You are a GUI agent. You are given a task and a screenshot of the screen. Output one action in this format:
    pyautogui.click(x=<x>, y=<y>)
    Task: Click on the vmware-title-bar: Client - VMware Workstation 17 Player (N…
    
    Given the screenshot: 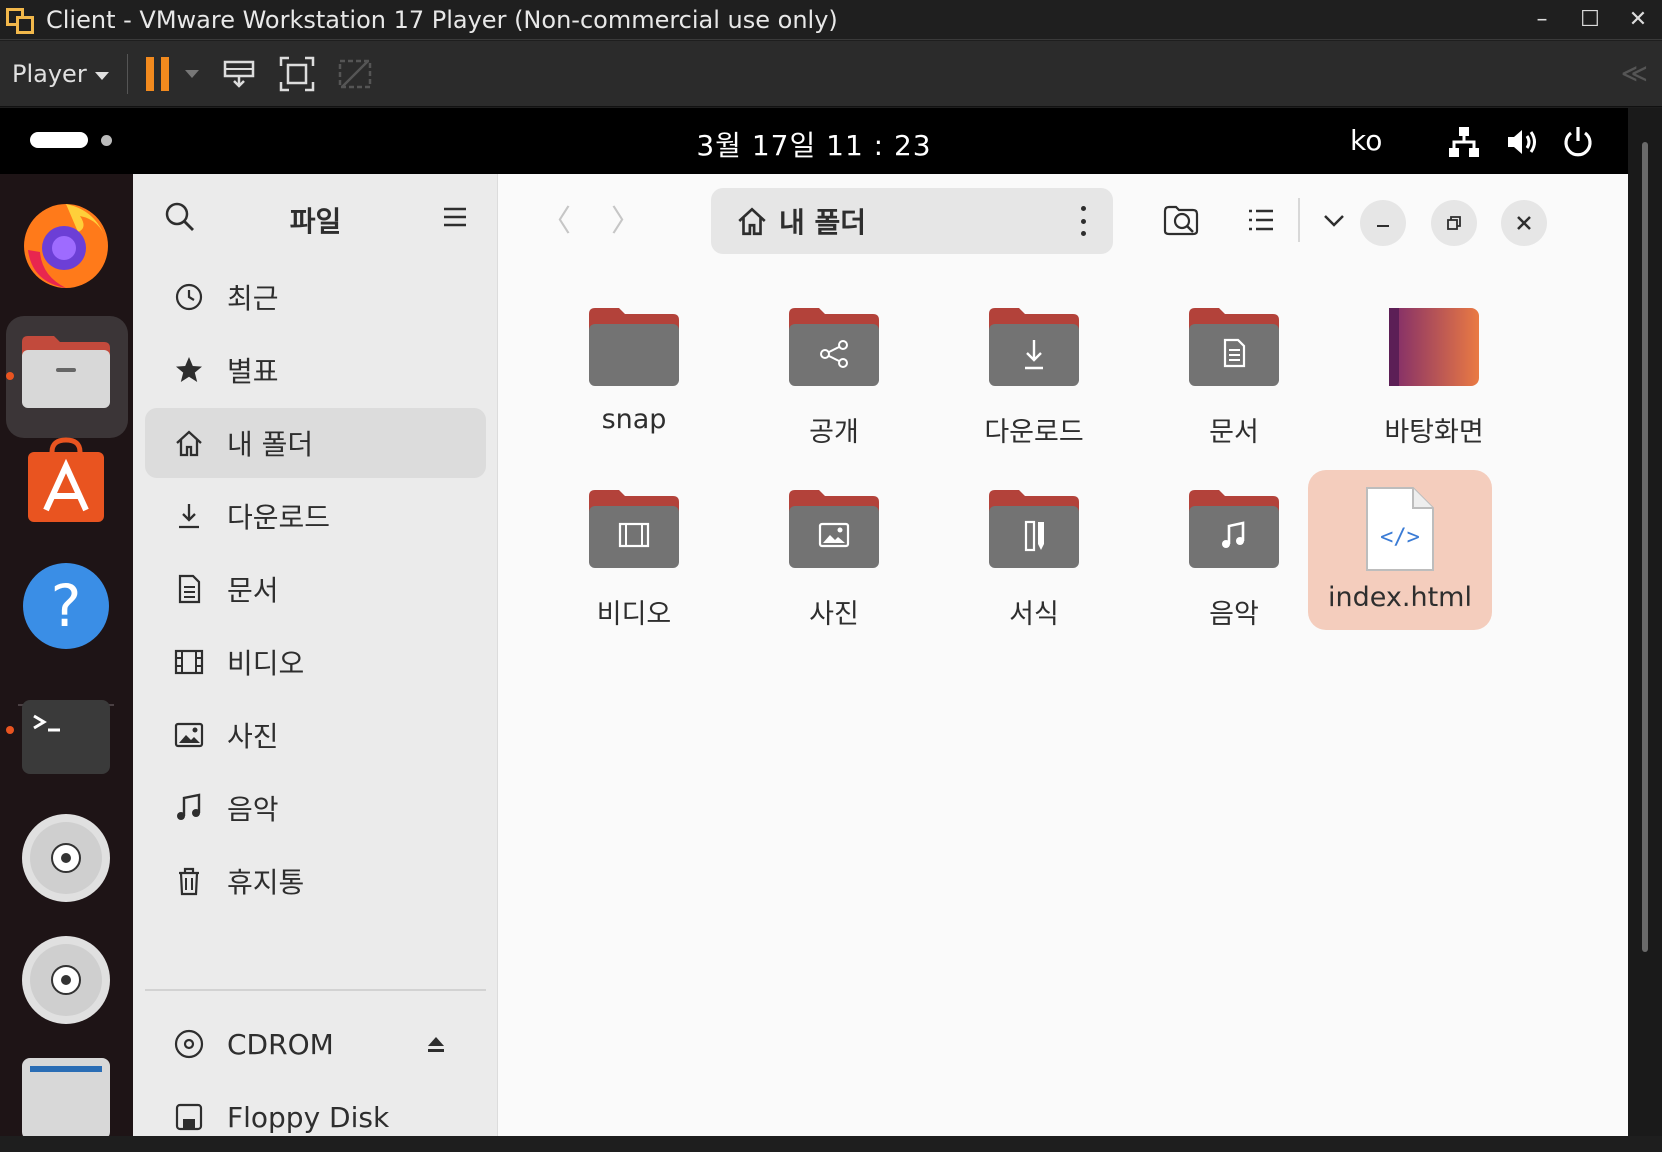 What is the action you would take?
    pyautogui.click(x=831, y=20)
    